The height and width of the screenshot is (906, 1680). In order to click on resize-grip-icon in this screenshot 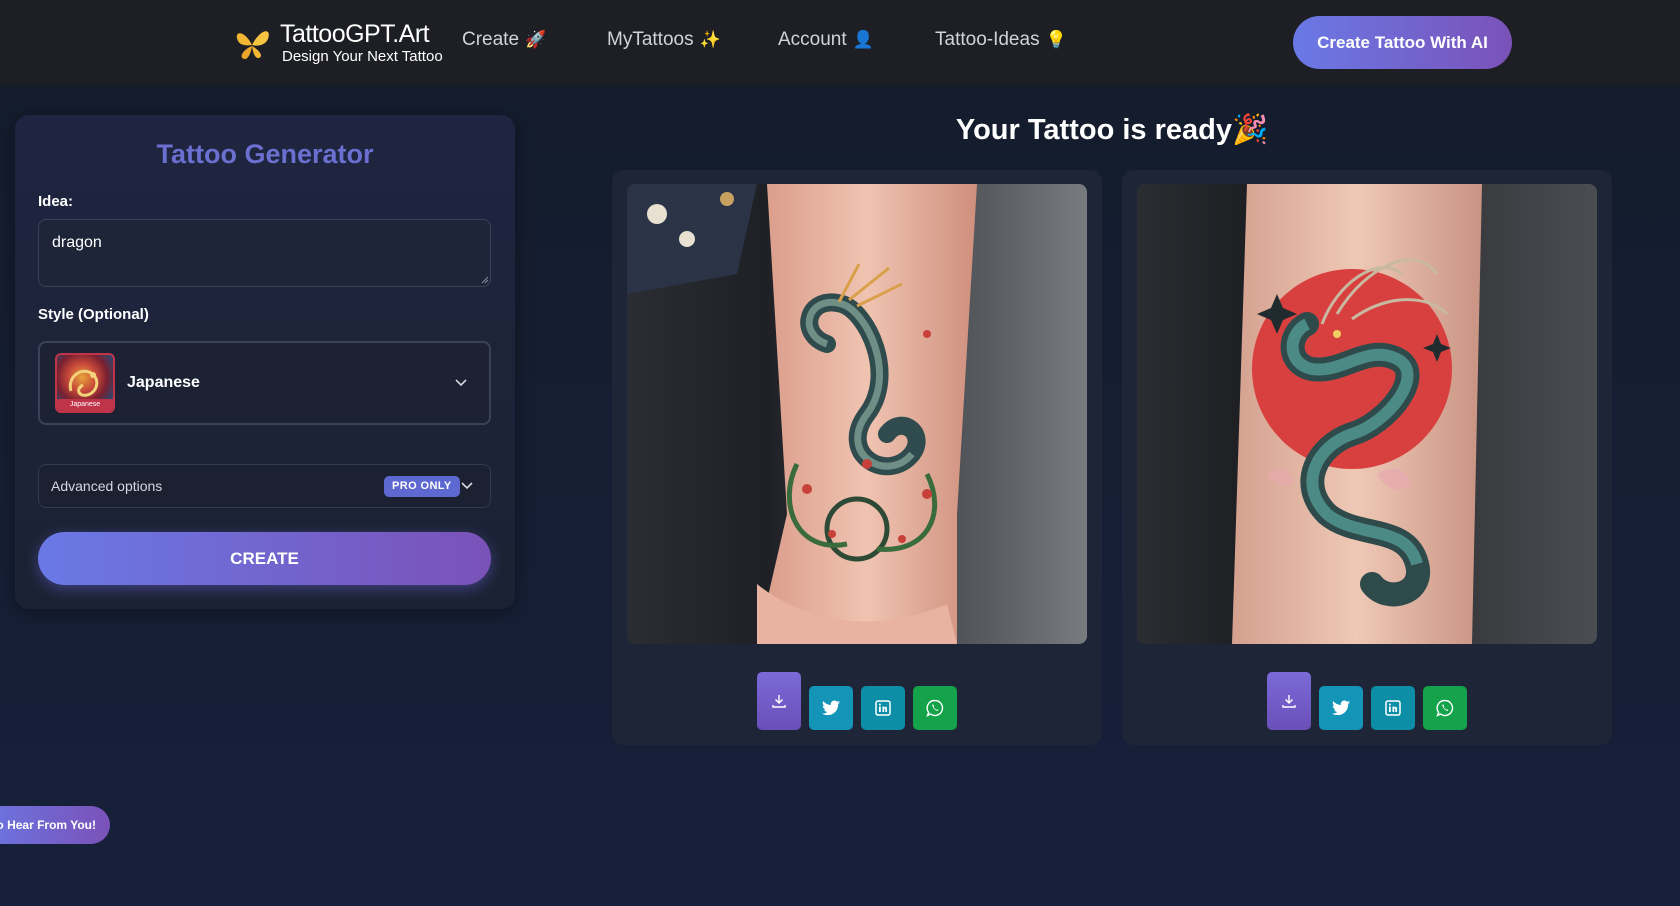, I will do `click(485, 280)`.